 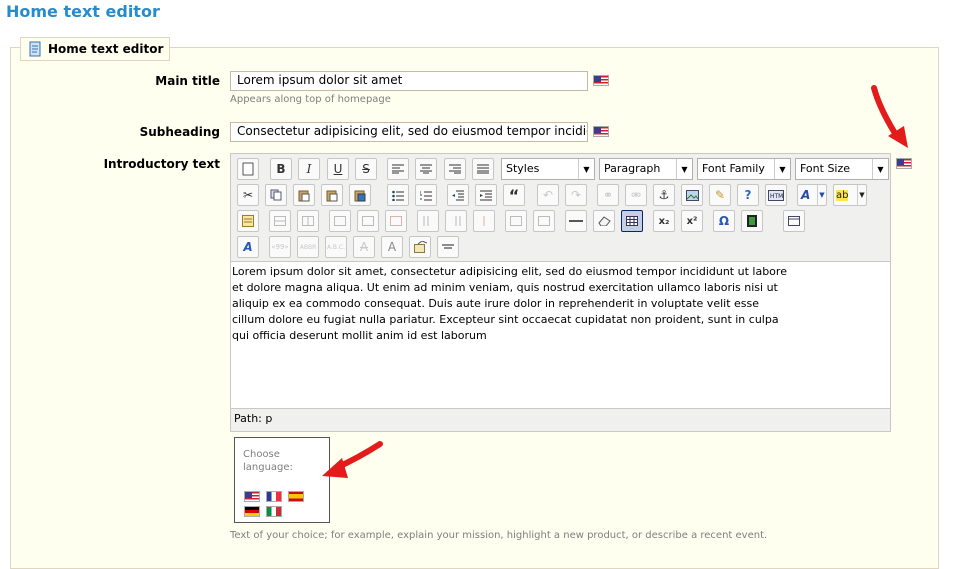 I want to click on font-size-select: Font Size ▼, so click(x=842, y=169).